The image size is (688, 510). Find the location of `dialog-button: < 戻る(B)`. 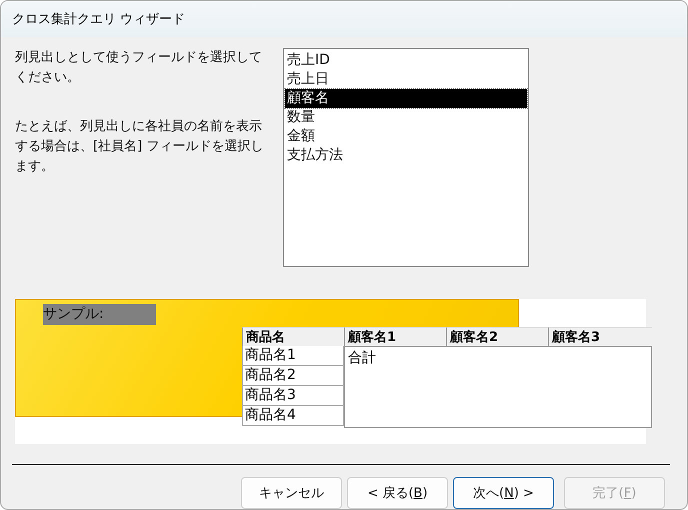

dialog-button: < 戻る(B) is located at coordinates (397, 493).